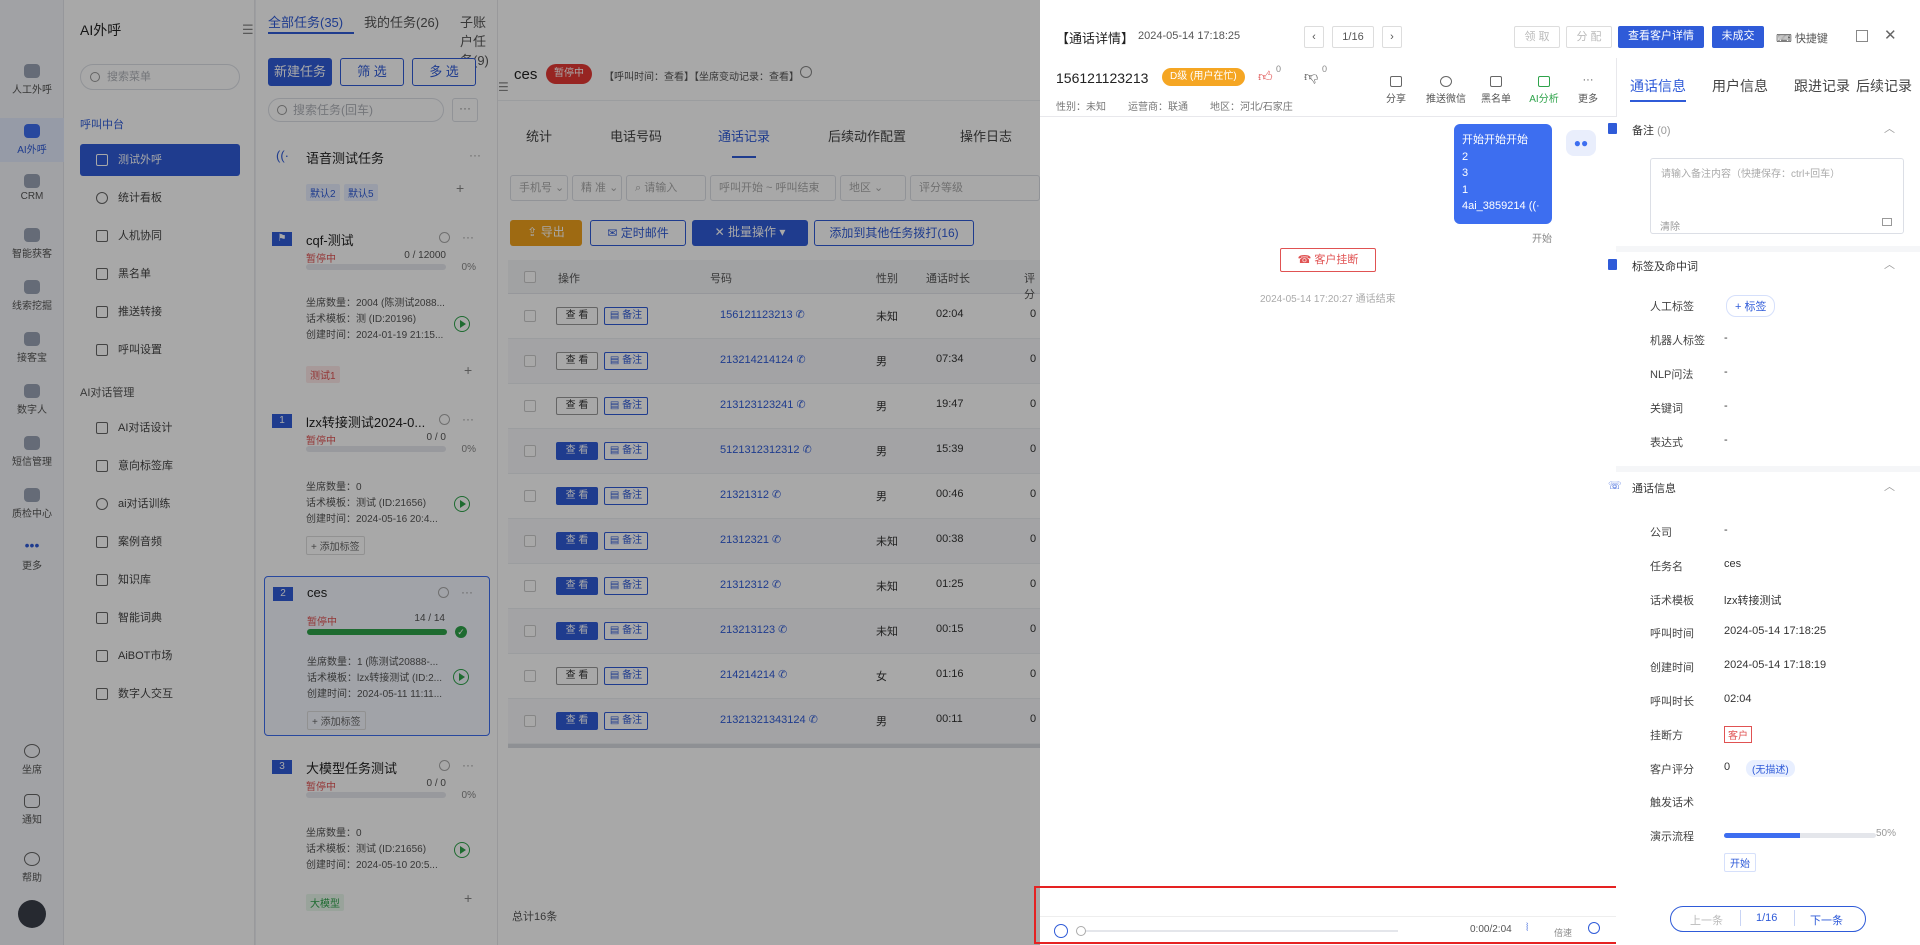 The image size is (1920, 945). What do you see at coordinates (1503, 174) in the screenshot?
I see `chat-bubble: 开始开始开始 2 3 1 4ai_3859214 ((·` at bounding box center [1503, 174].